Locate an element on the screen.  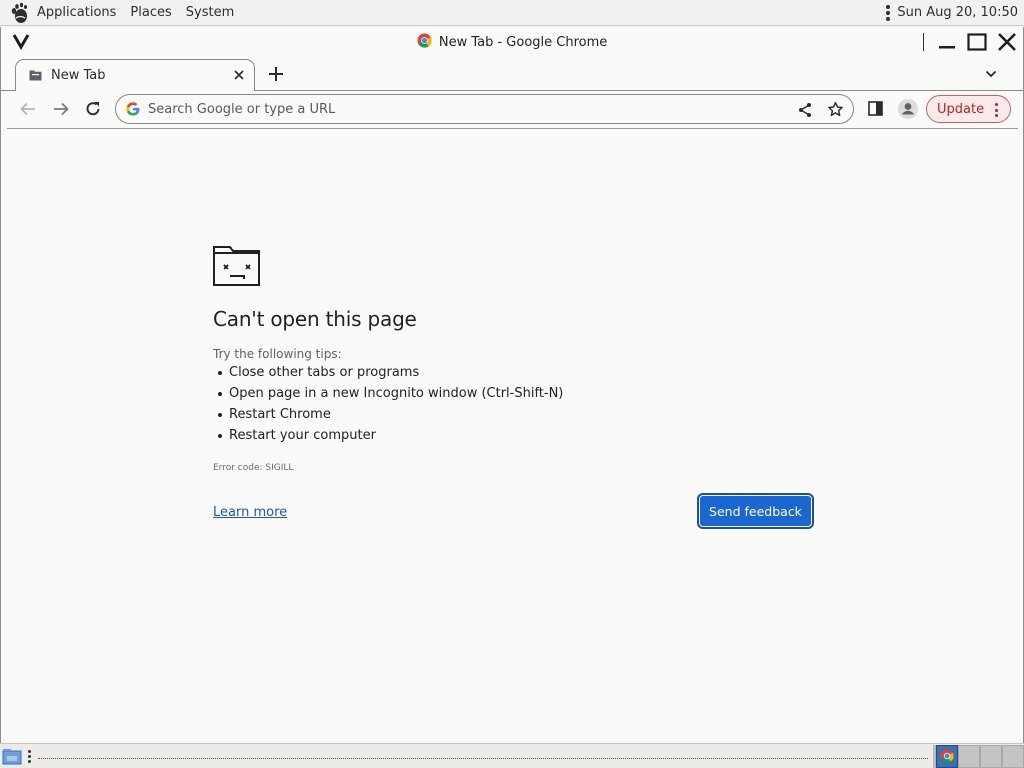
bookmark-star-icon is located at coordinates (835, 109).